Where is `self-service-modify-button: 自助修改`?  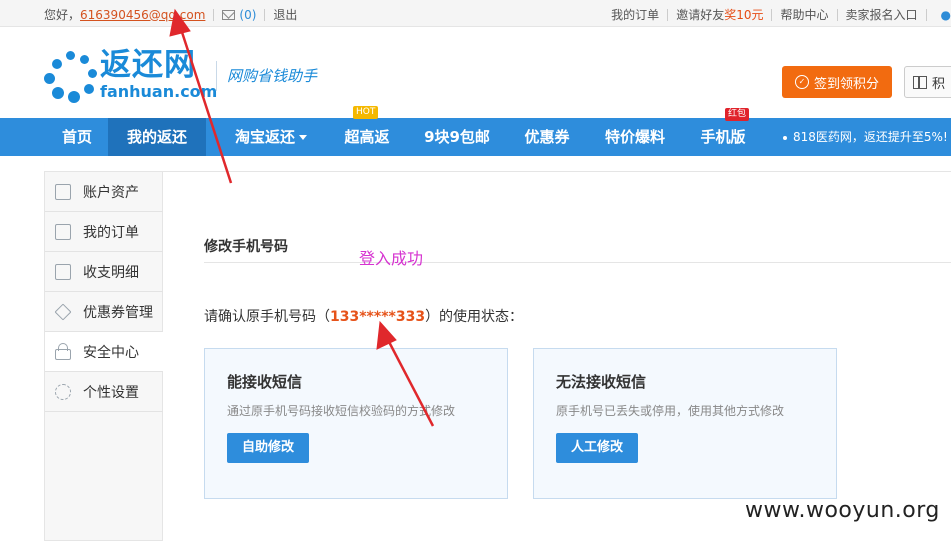 self-service-modify-button: 自助修改 is located at coordinates (268, 448).